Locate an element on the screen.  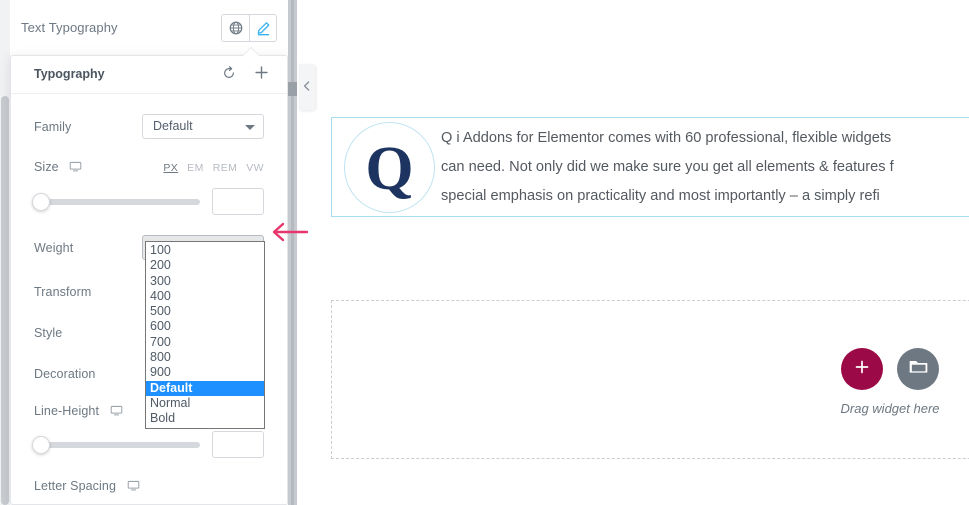
weight-option: Bold is located at coordinates (205, 418).